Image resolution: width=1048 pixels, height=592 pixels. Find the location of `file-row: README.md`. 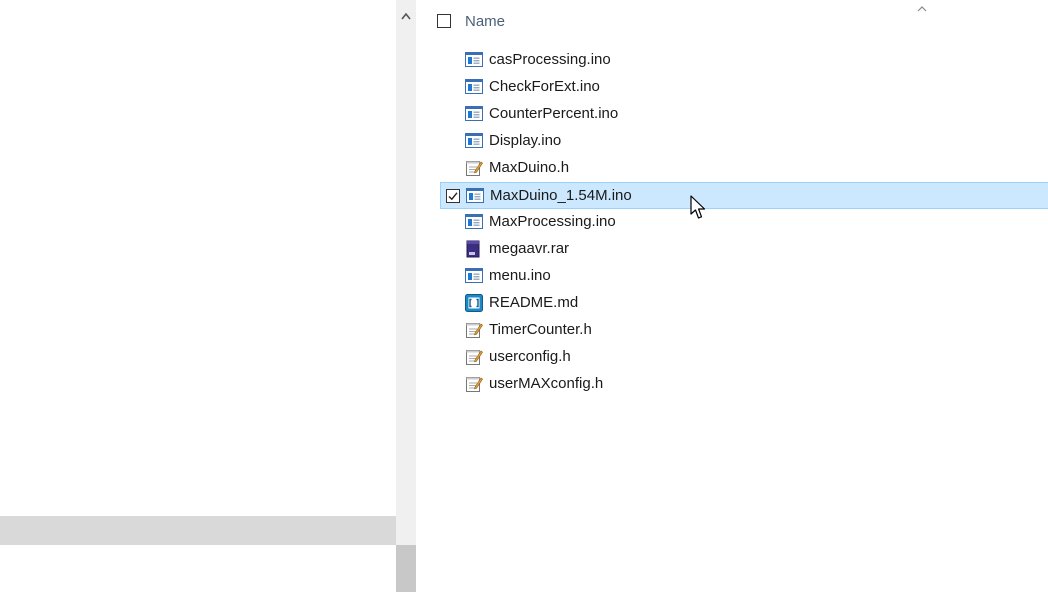

file-row: README.md is located at coordinates (744, 303).